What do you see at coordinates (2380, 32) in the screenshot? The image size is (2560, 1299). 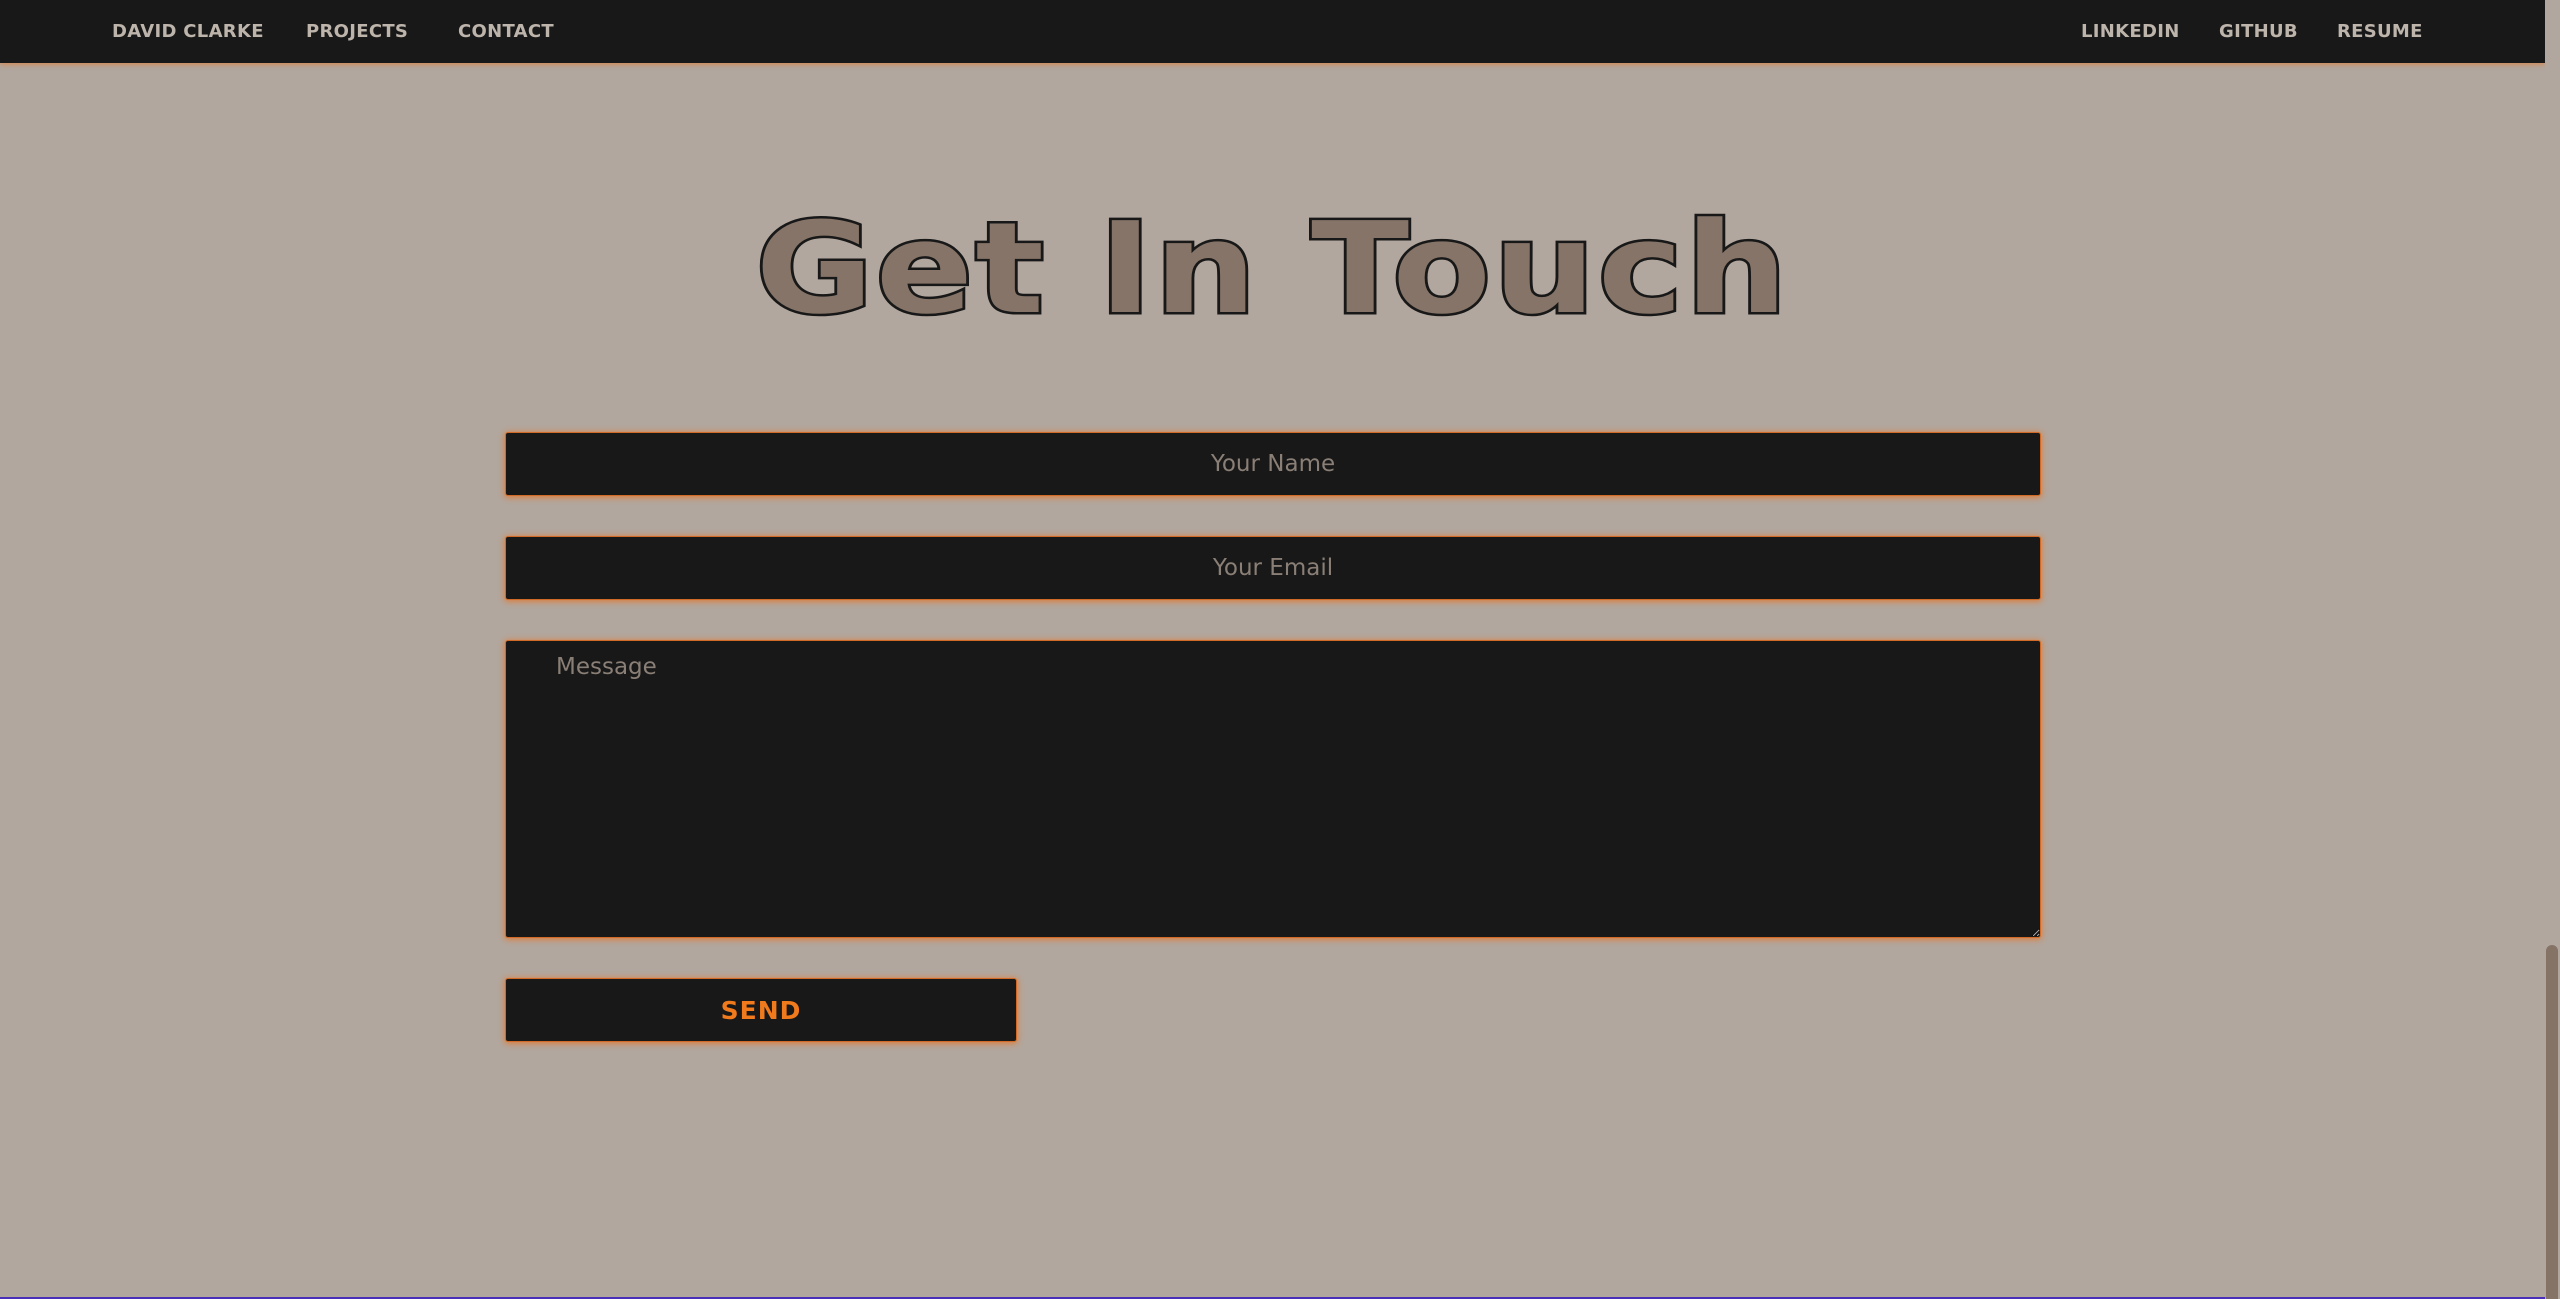 I see `nav-resume-link: RESUME` at bounding box center [2380, 32].